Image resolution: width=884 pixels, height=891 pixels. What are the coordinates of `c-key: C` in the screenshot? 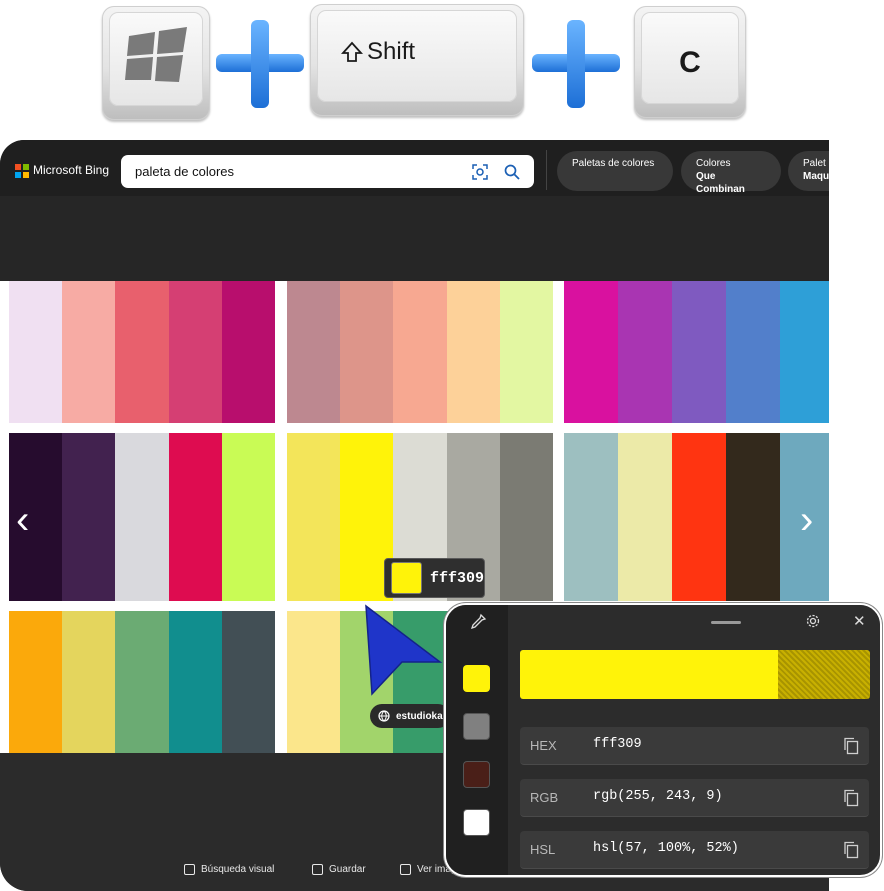 It's located at (690, 62).